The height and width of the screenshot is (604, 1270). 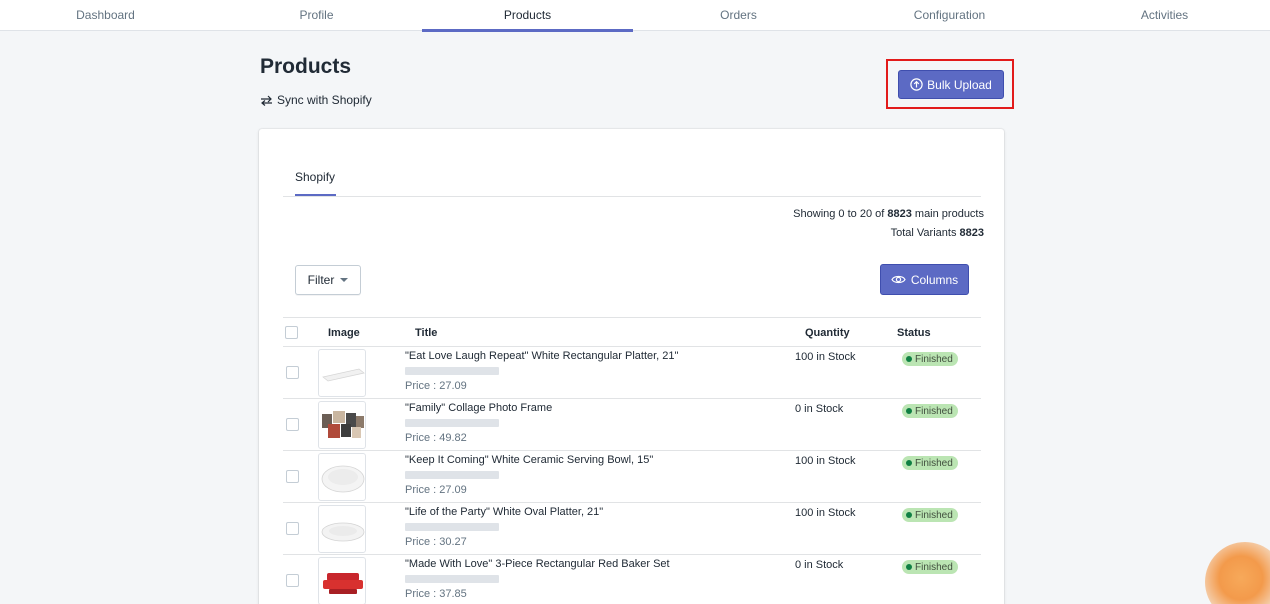 What do you see at coordinates (925, 233) in the screenshot?
I see `variants-prefix: Total Variants` at bounding box center [925, 233].